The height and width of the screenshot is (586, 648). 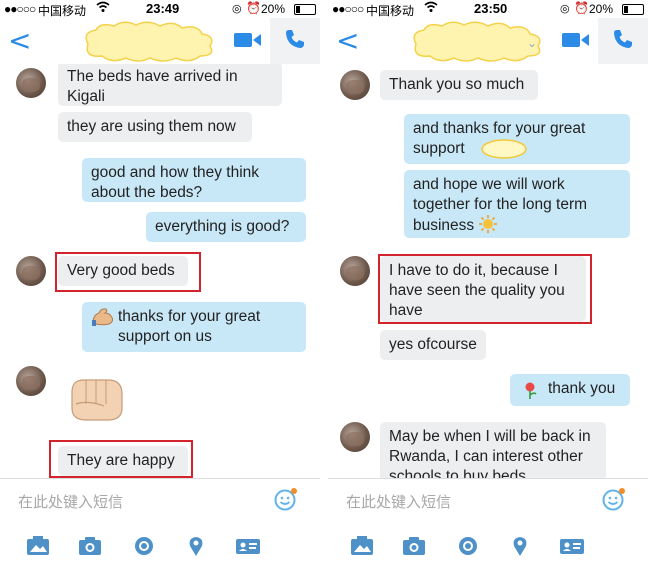 I want to click on message-outgoing: thank you, so click(x=570, y=390).